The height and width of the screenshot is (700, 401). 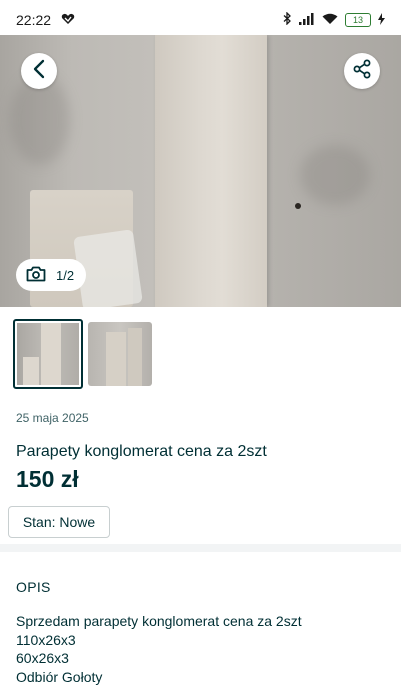 I want to click on listing-price: 150 zł, so click(x=47, y=479).